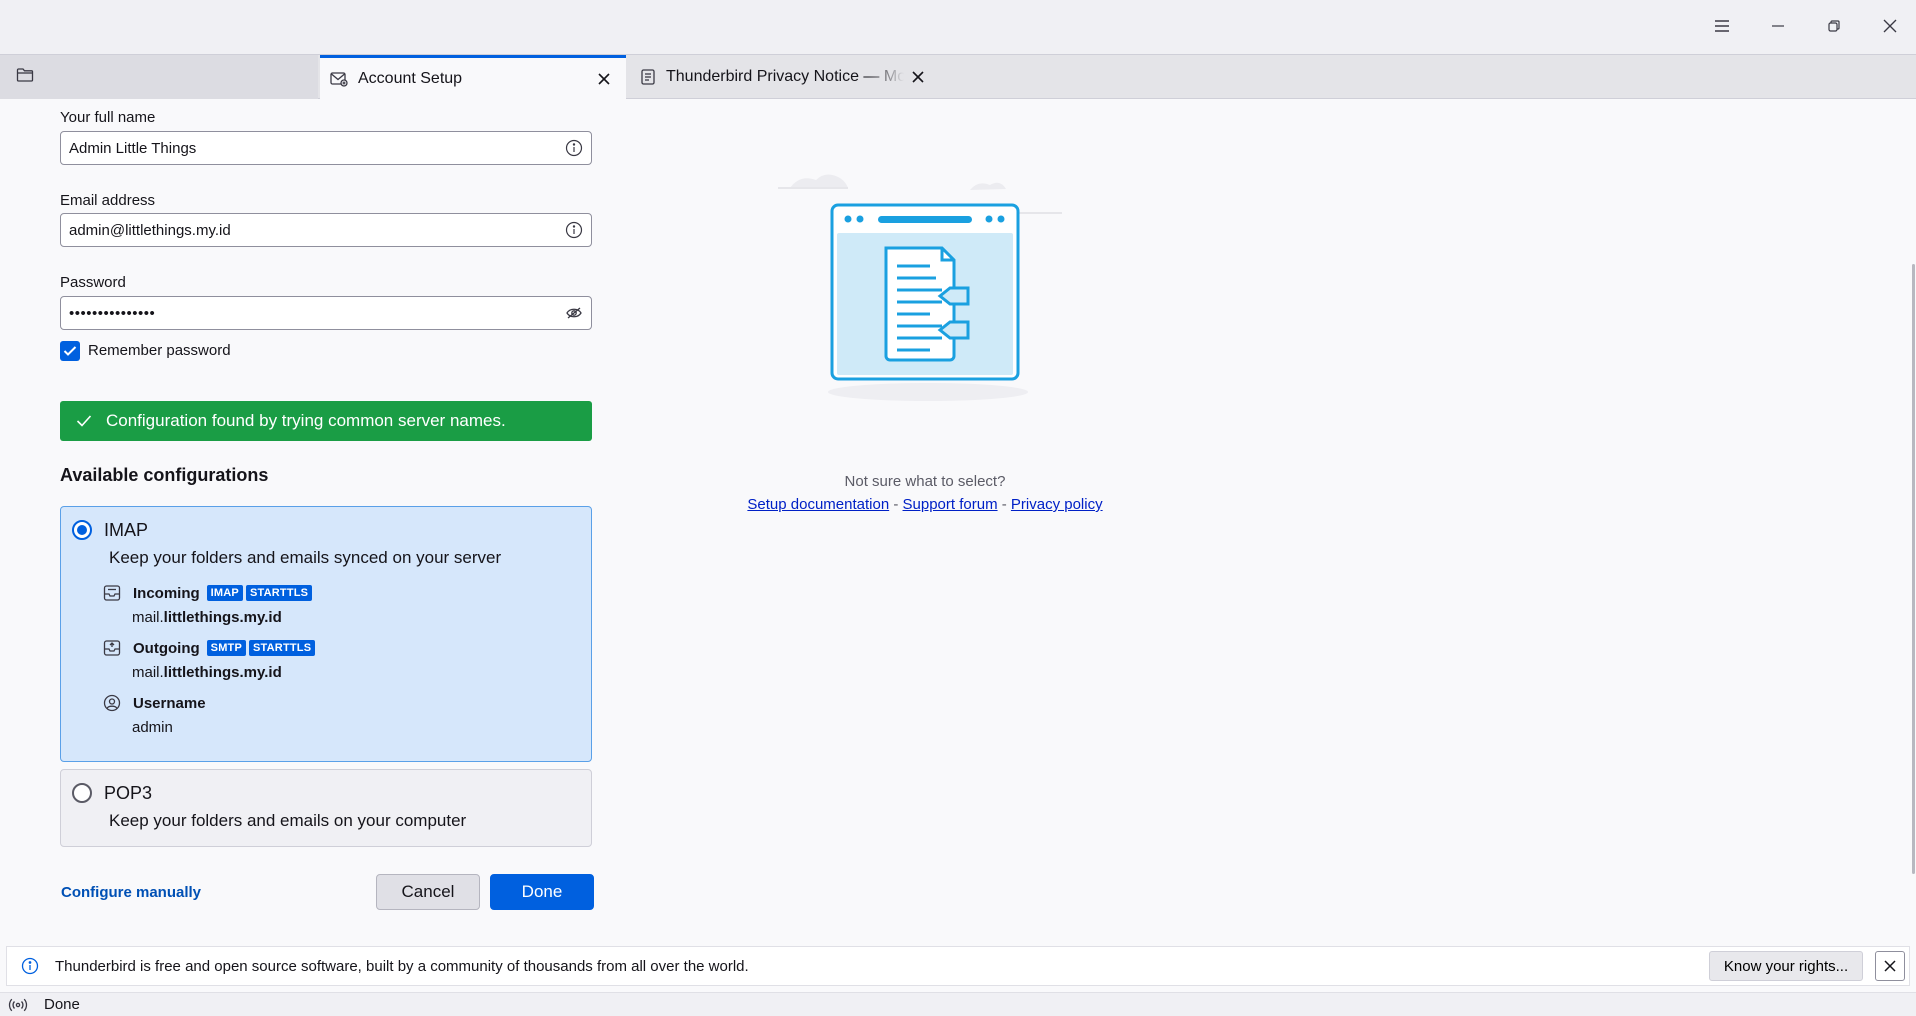 This screenshot has height=1016, width=1916. I want to click on outgoing-row: Outgoing SMTP STARTTLS, so click(209, 648).